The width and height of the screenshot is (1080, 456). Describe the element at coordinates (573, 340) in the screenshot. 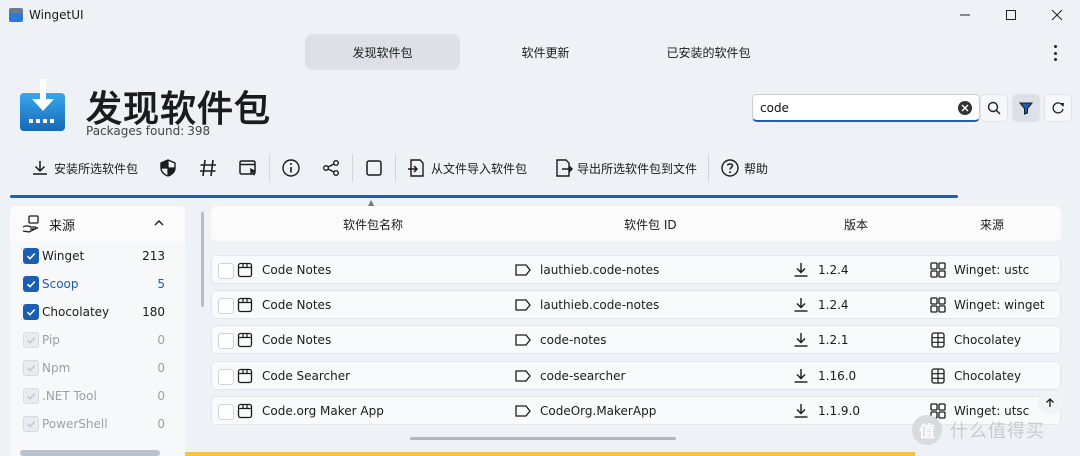

I see `package-id: code-notes` at that location.